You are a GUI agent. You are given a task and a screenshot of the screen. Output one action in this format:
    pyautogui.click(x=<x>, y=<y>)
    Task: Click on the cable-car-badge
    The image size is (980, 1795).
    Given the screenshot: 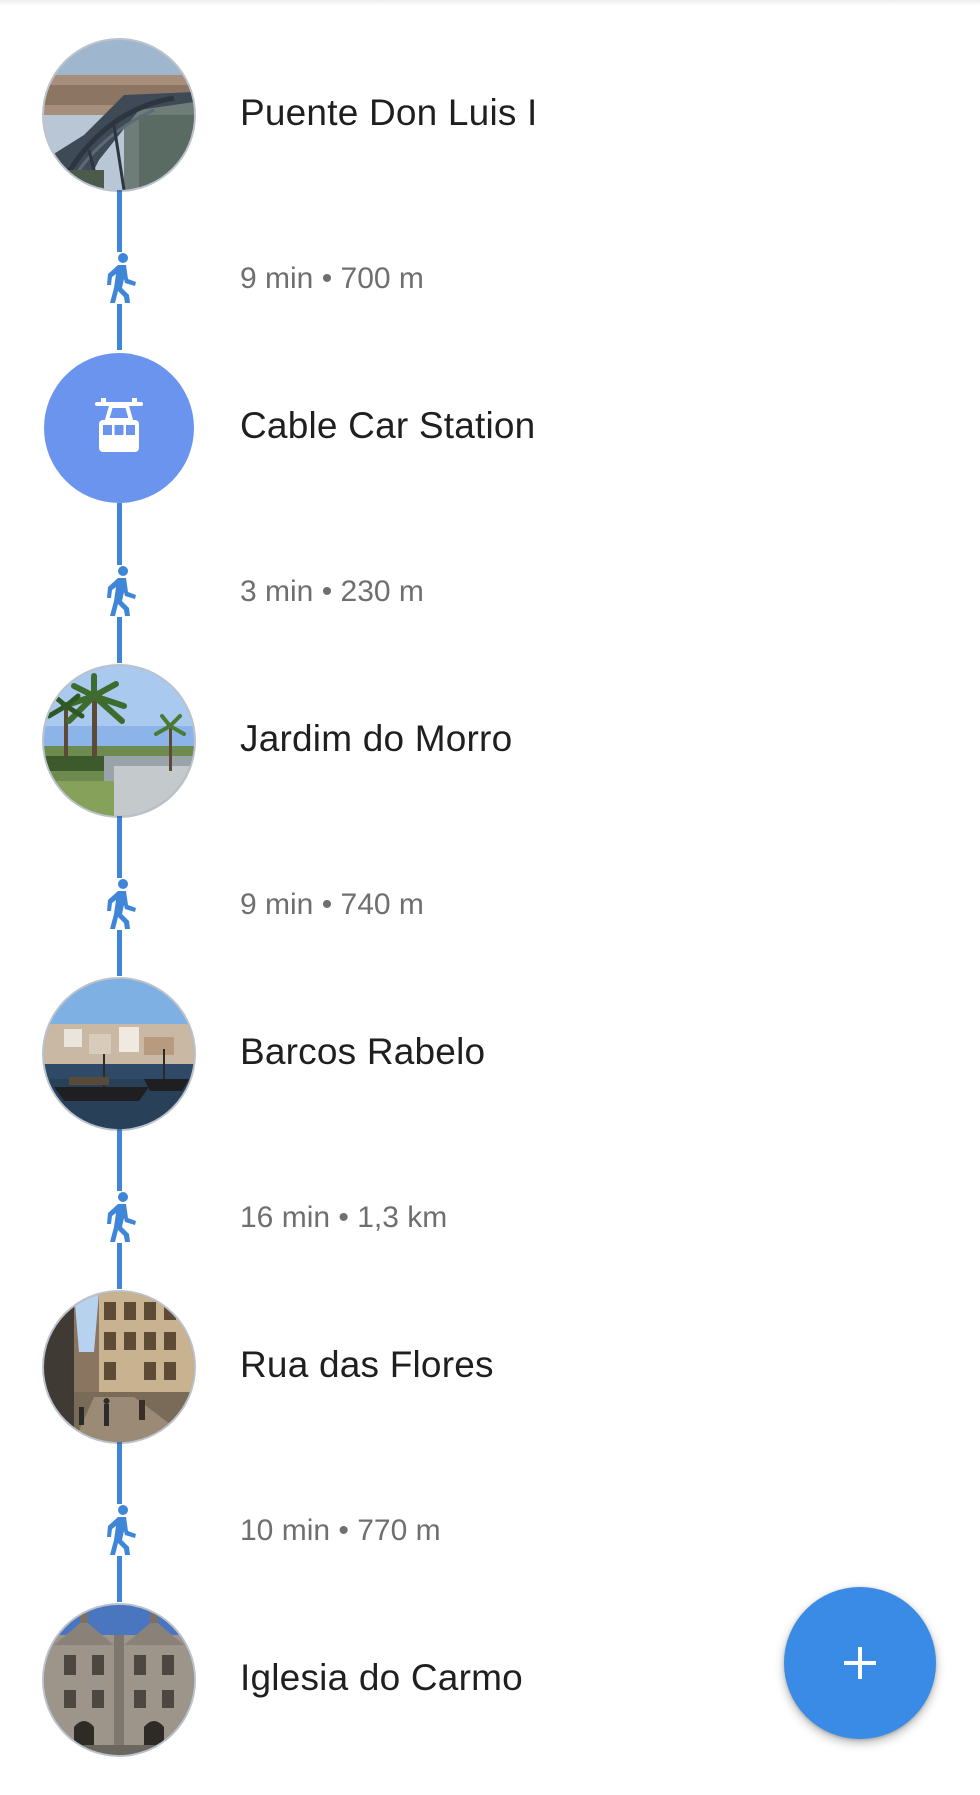 What is the action you would take?
    pyautogui.click(x=119, y=428)
    